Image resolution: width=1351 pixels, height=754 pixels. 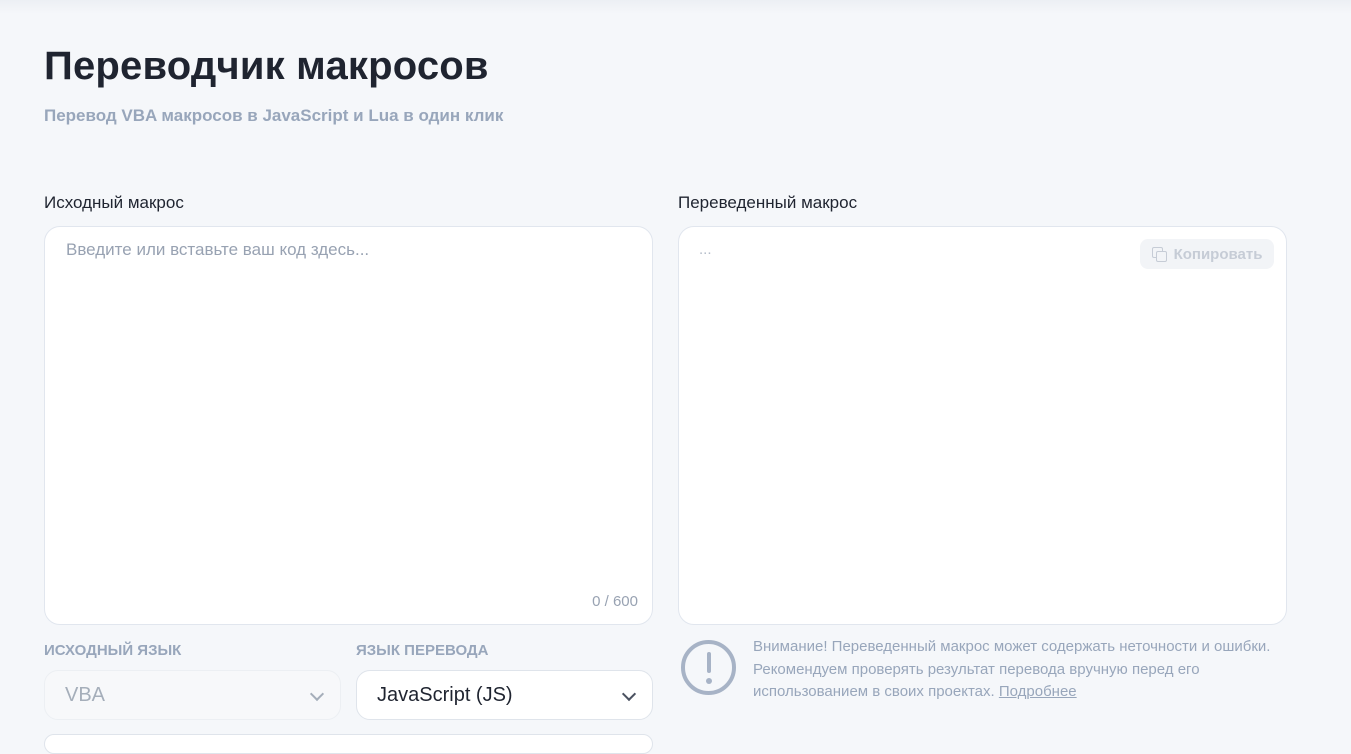 What do you see at coordinates (1159, 254) in the screenshot?
I see `copy-icon` at bounding box center [1159, 254].